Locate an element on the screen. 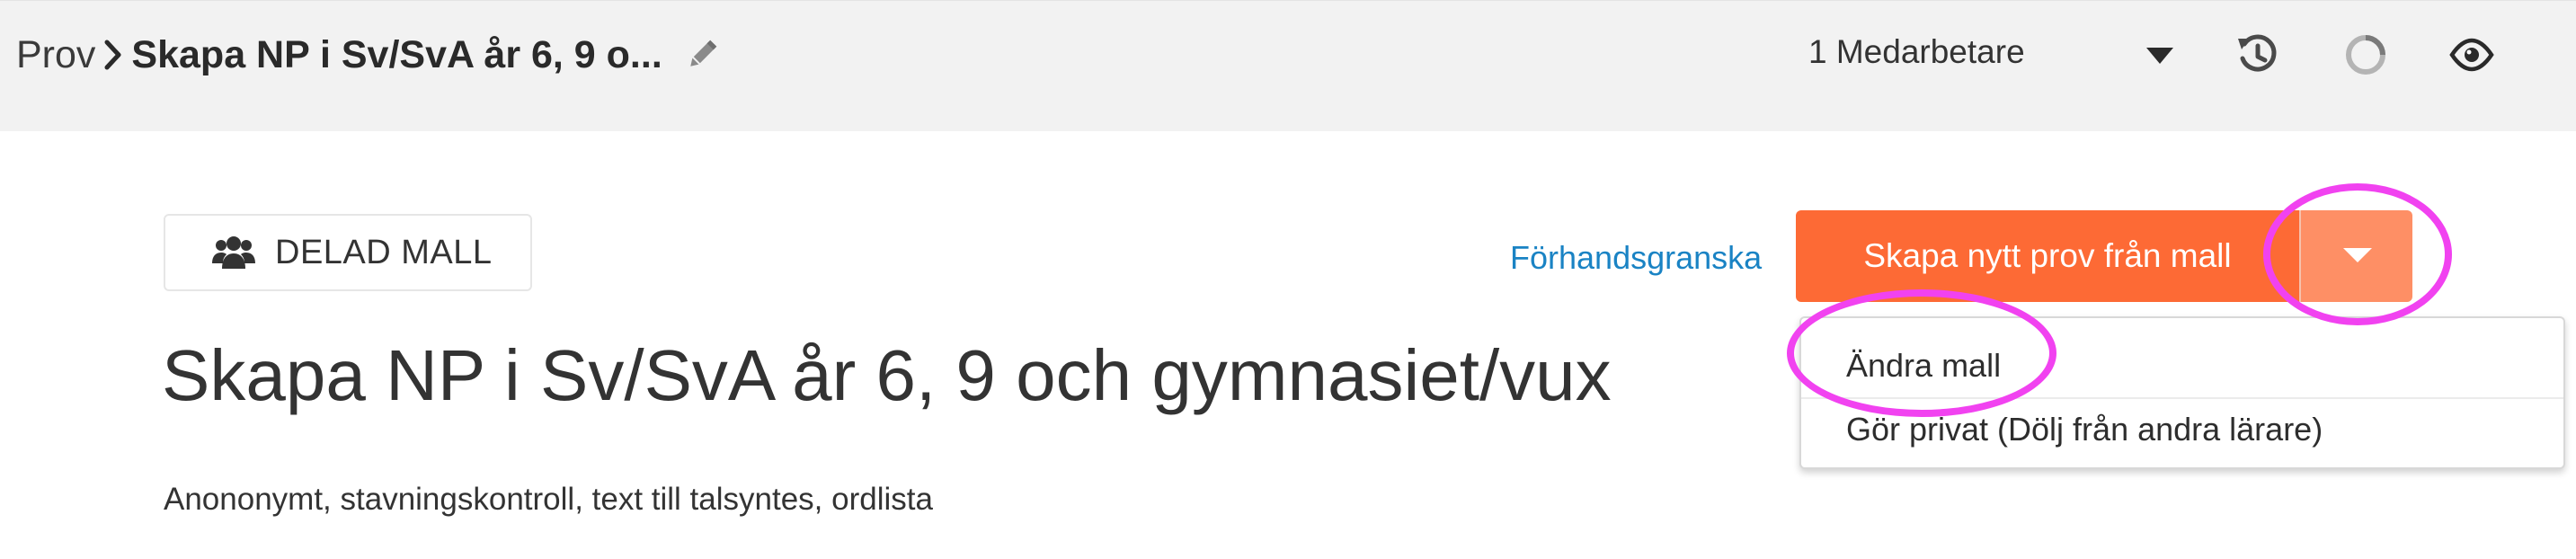 This screenshot has width=2576, height=559. users-icon is located at coordinates (233, 252).